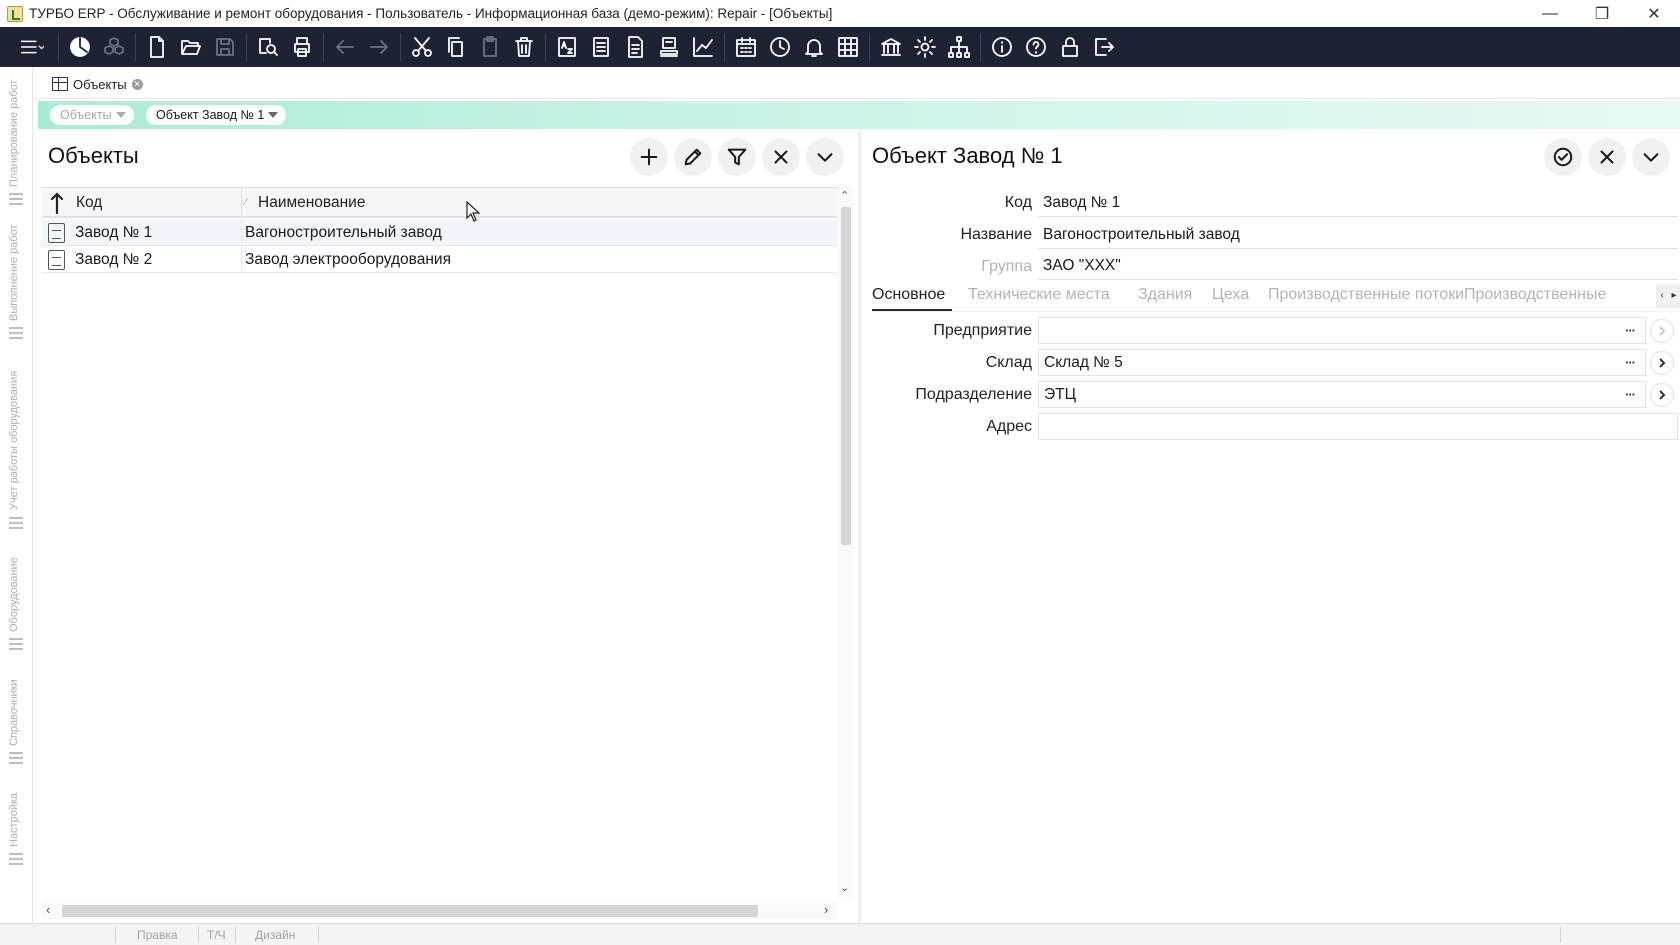 This screenshot has height=945, width=1680. I want to click on open-warehouse-button, so click(1662, 363).